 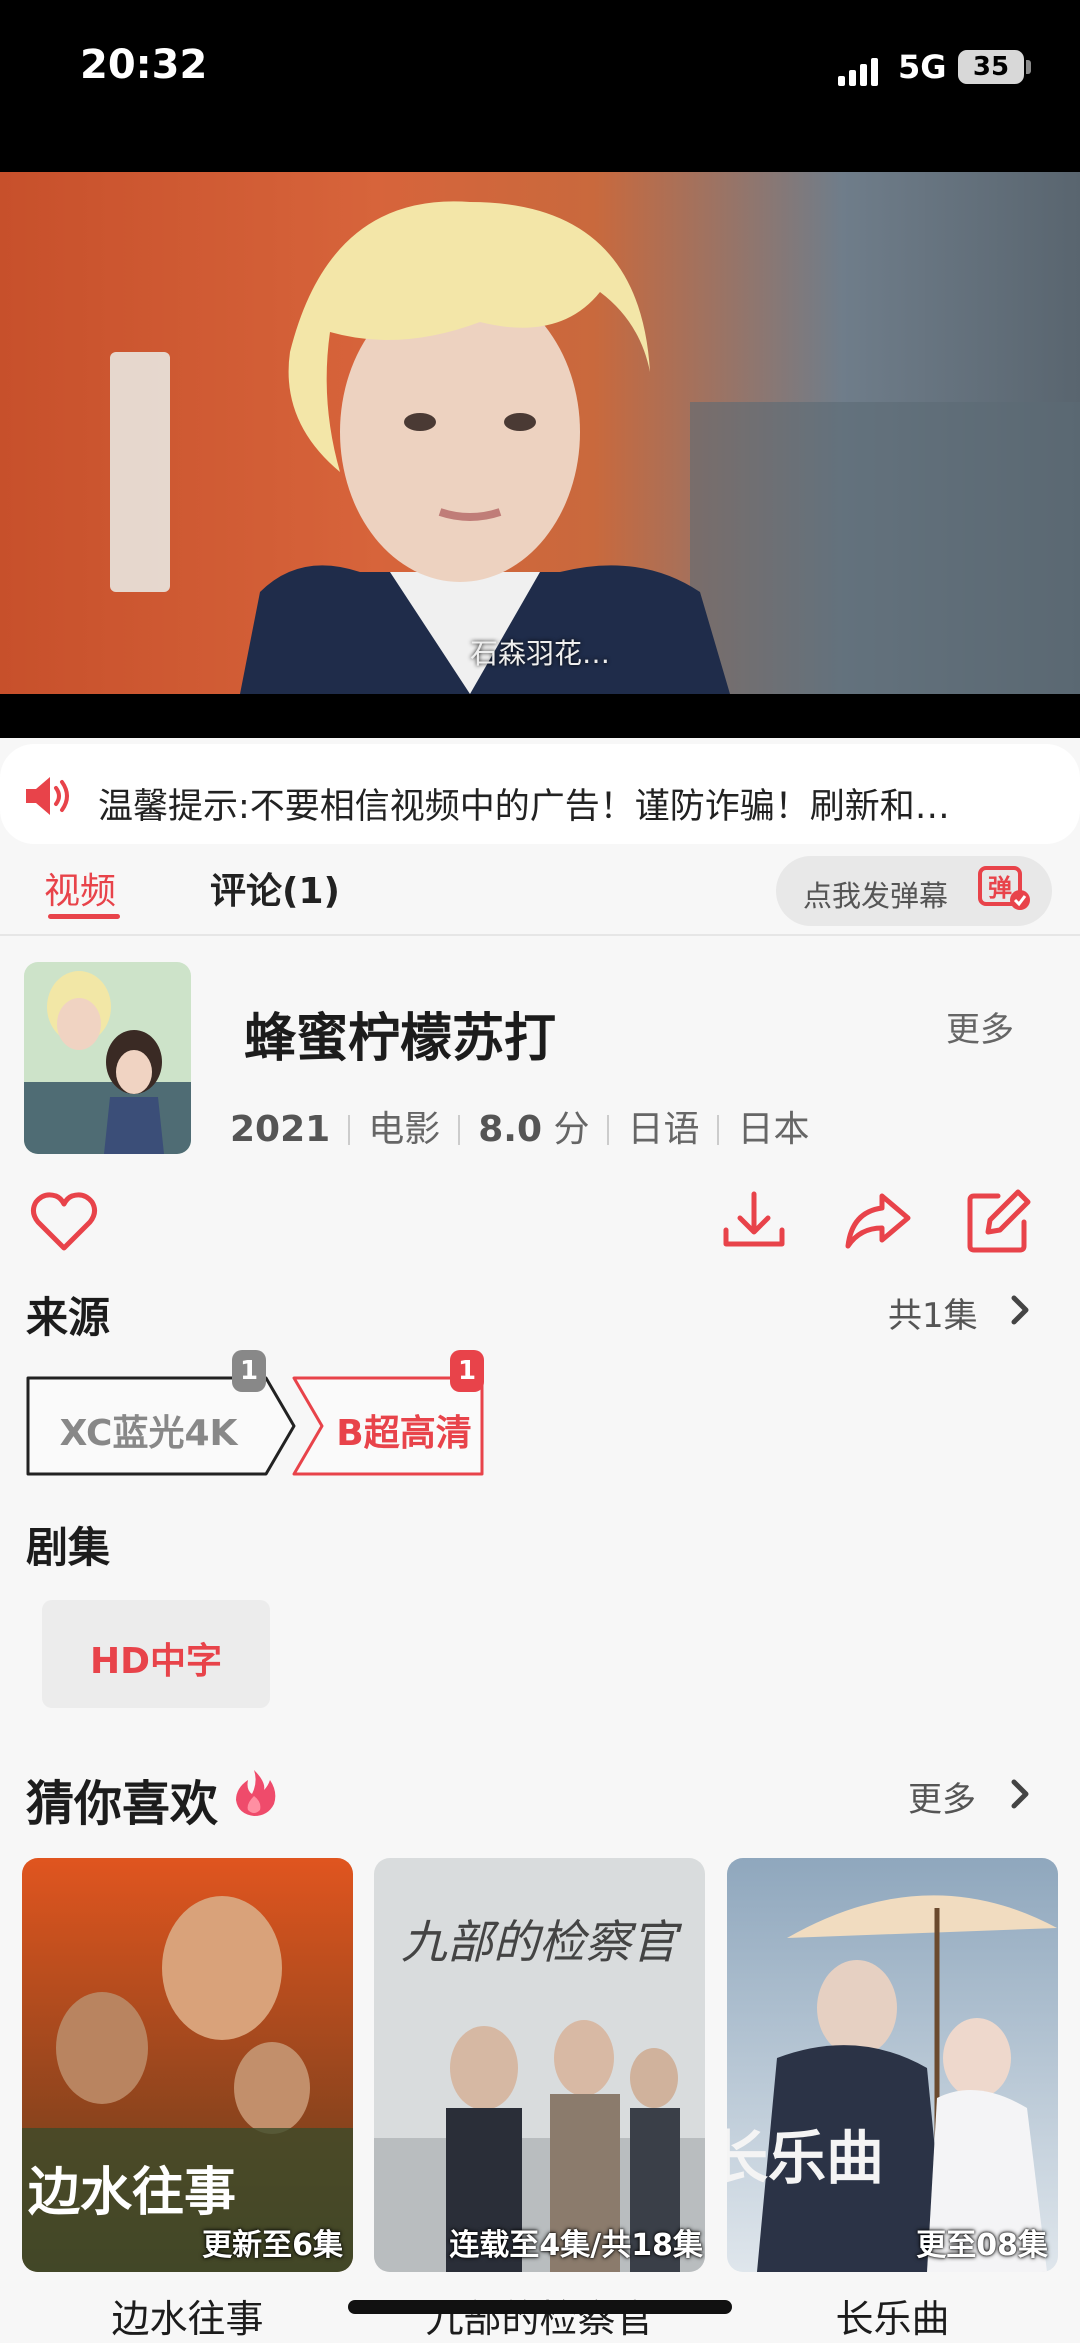 What do you see at coordinates (542, 1942) in the screenshot?
I see `poster-overlay-title: 九部的检察官` at bounding box center [542, 1942].